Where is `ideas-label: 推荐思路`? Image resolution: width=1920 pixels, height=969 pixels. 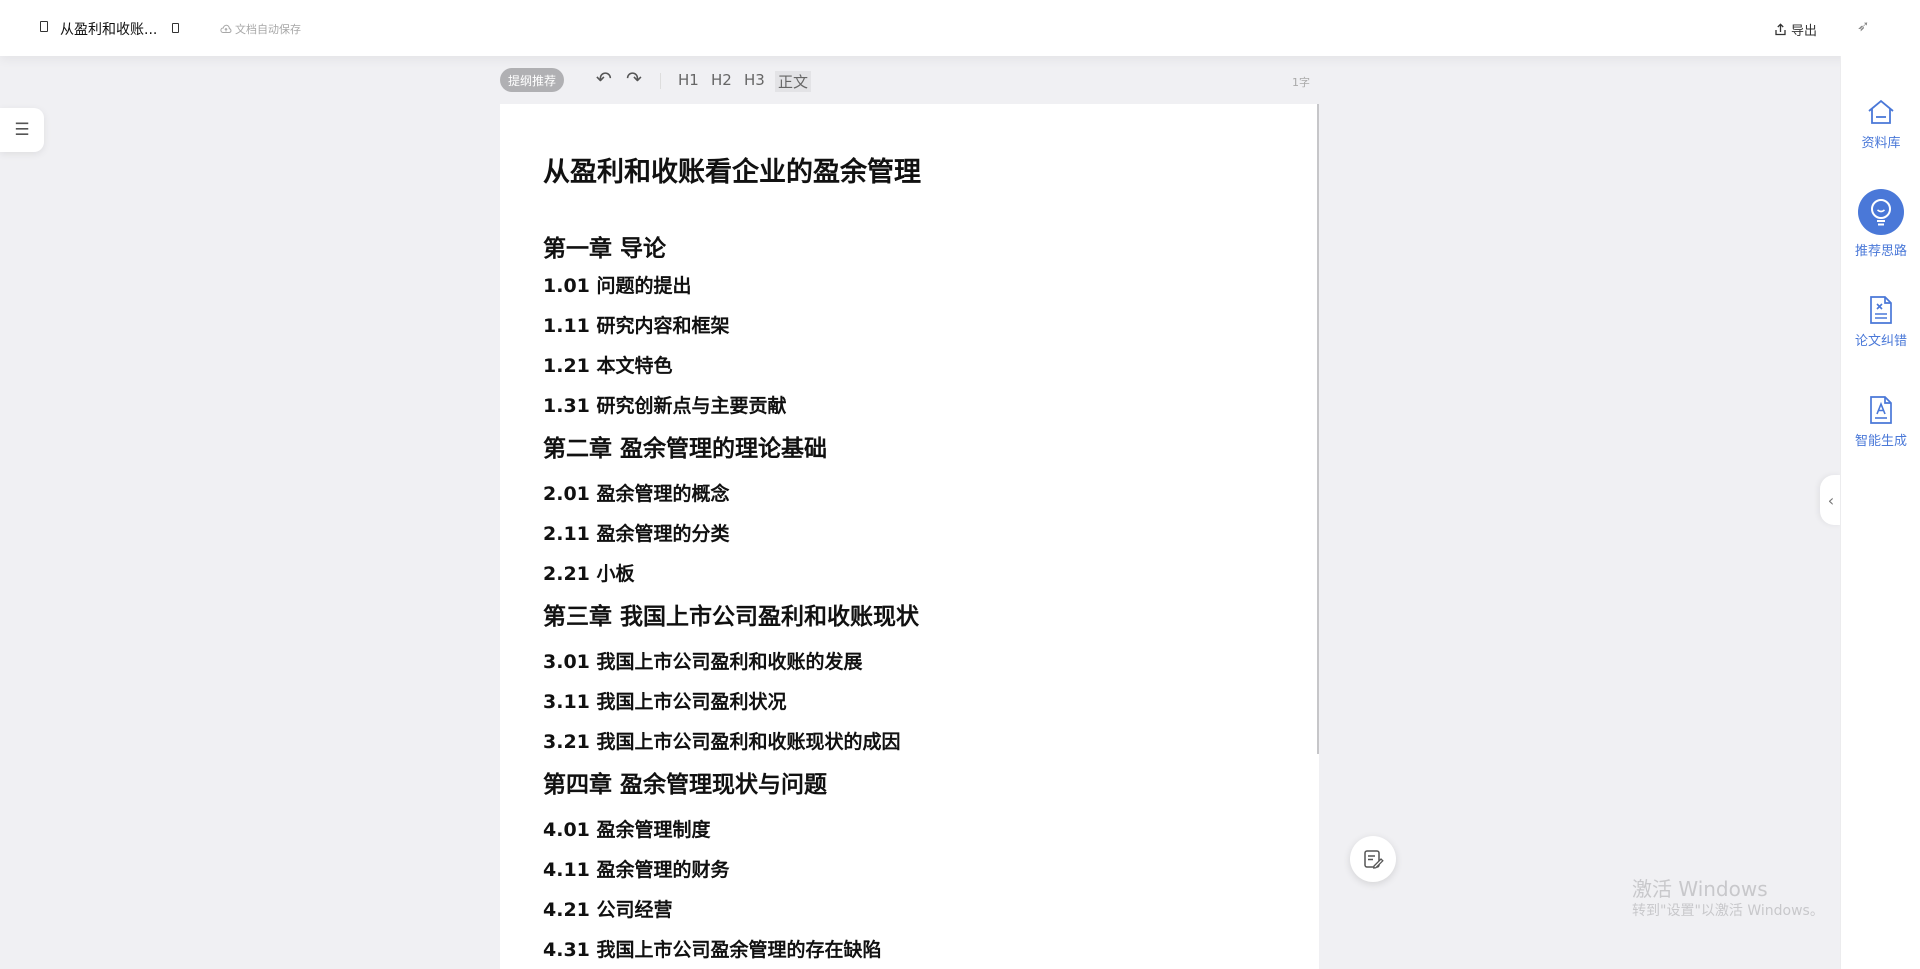
ideas-label: 推荐思路 is located at coordinates (1880, 251).